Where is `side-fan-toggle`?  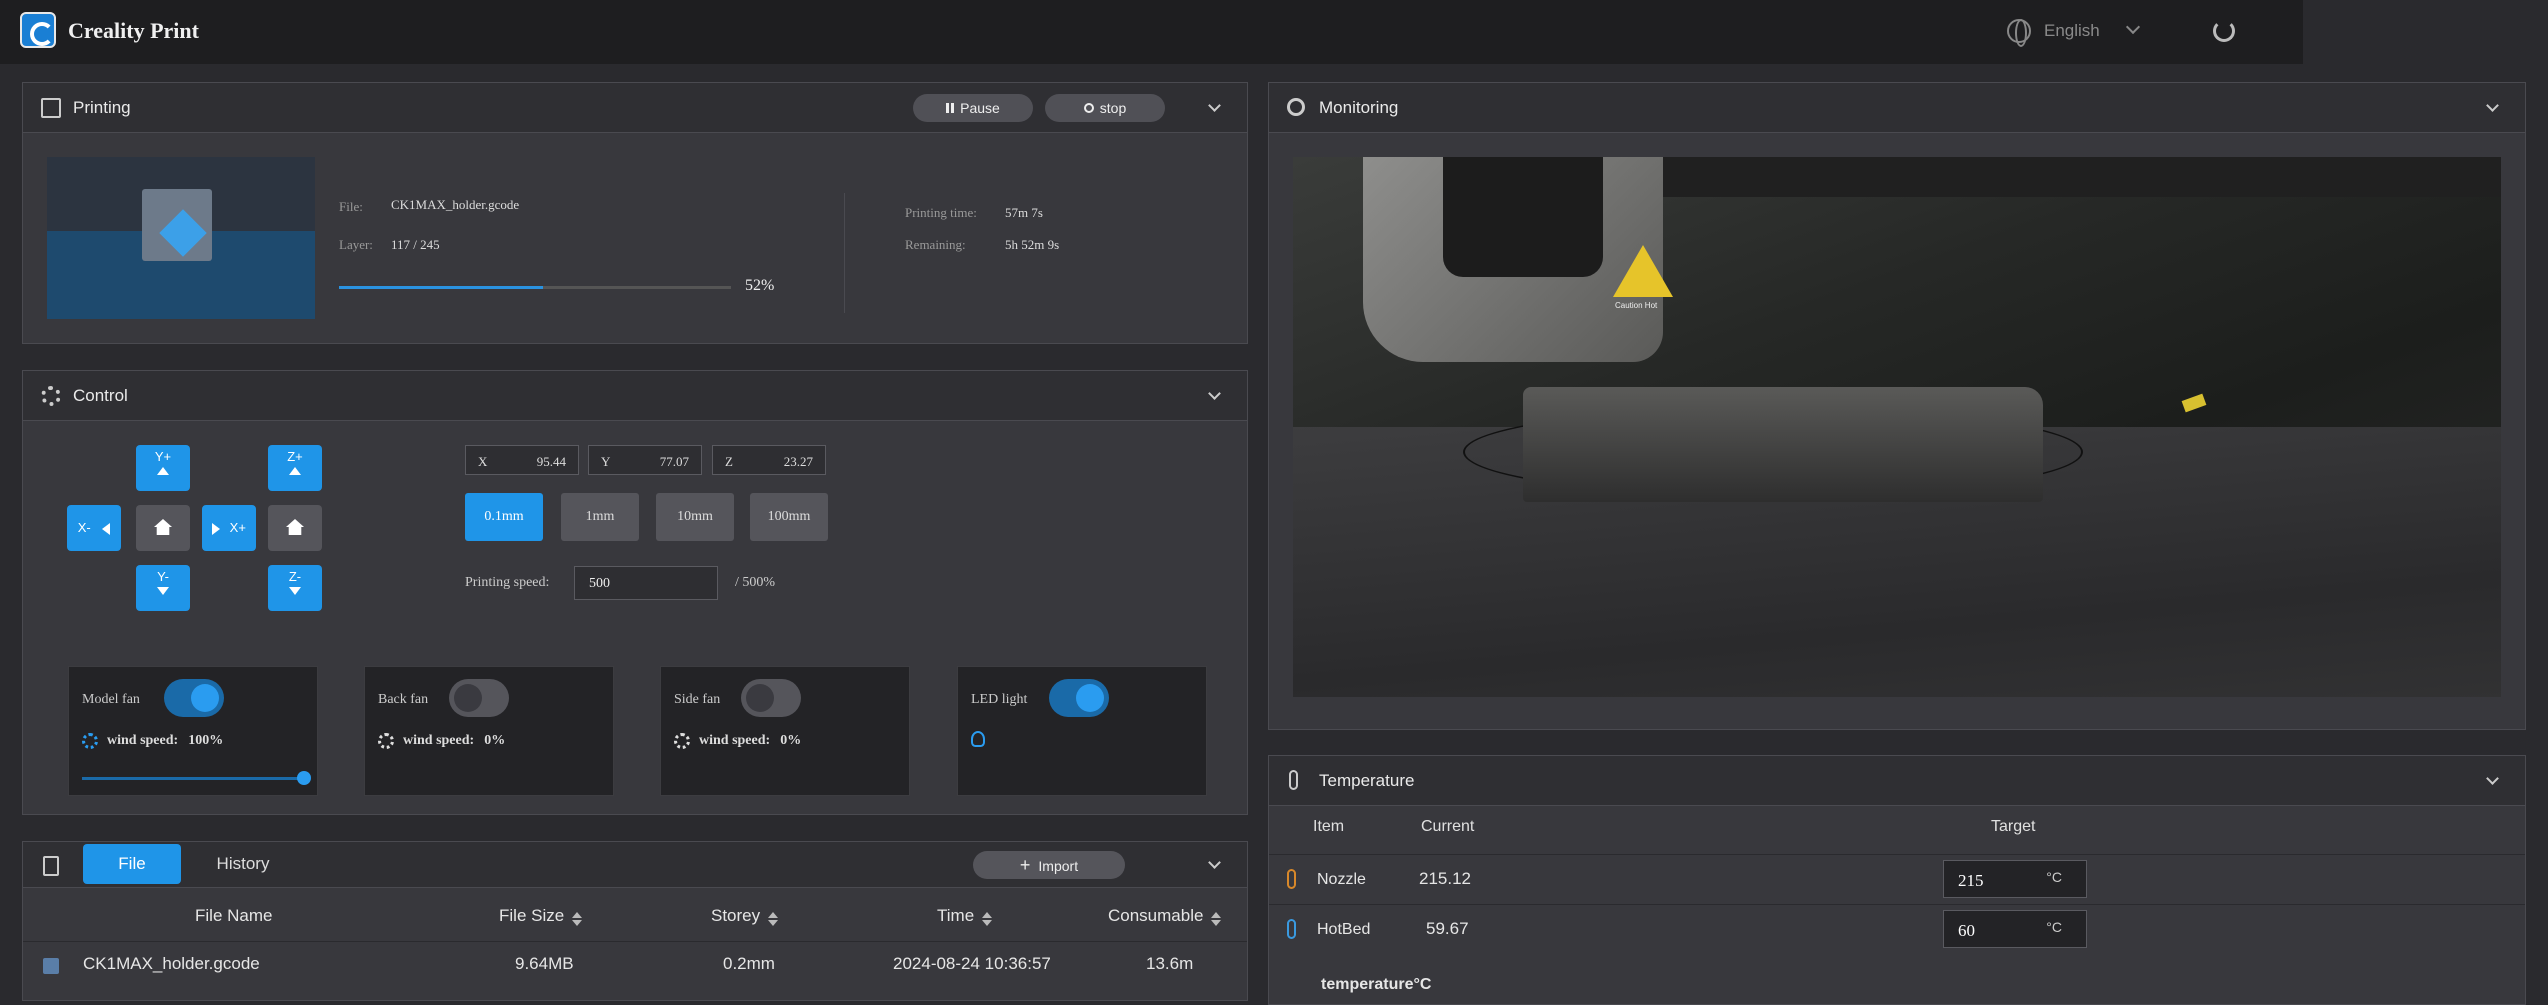
side-fan-toggle is located at coordinates (771, 698).